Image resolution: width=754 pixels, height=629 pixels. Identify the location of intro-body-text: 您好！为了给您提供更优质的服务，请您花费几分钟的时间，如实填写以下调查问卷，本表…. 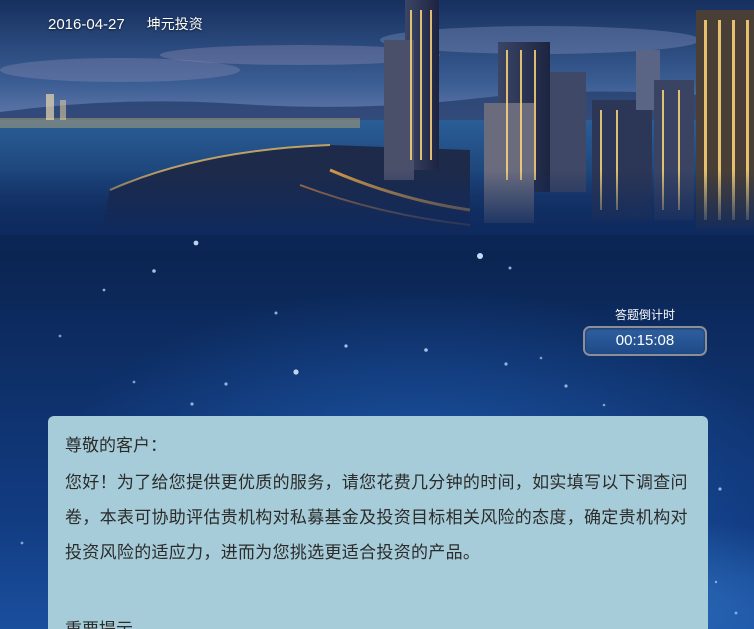
(376, 518).